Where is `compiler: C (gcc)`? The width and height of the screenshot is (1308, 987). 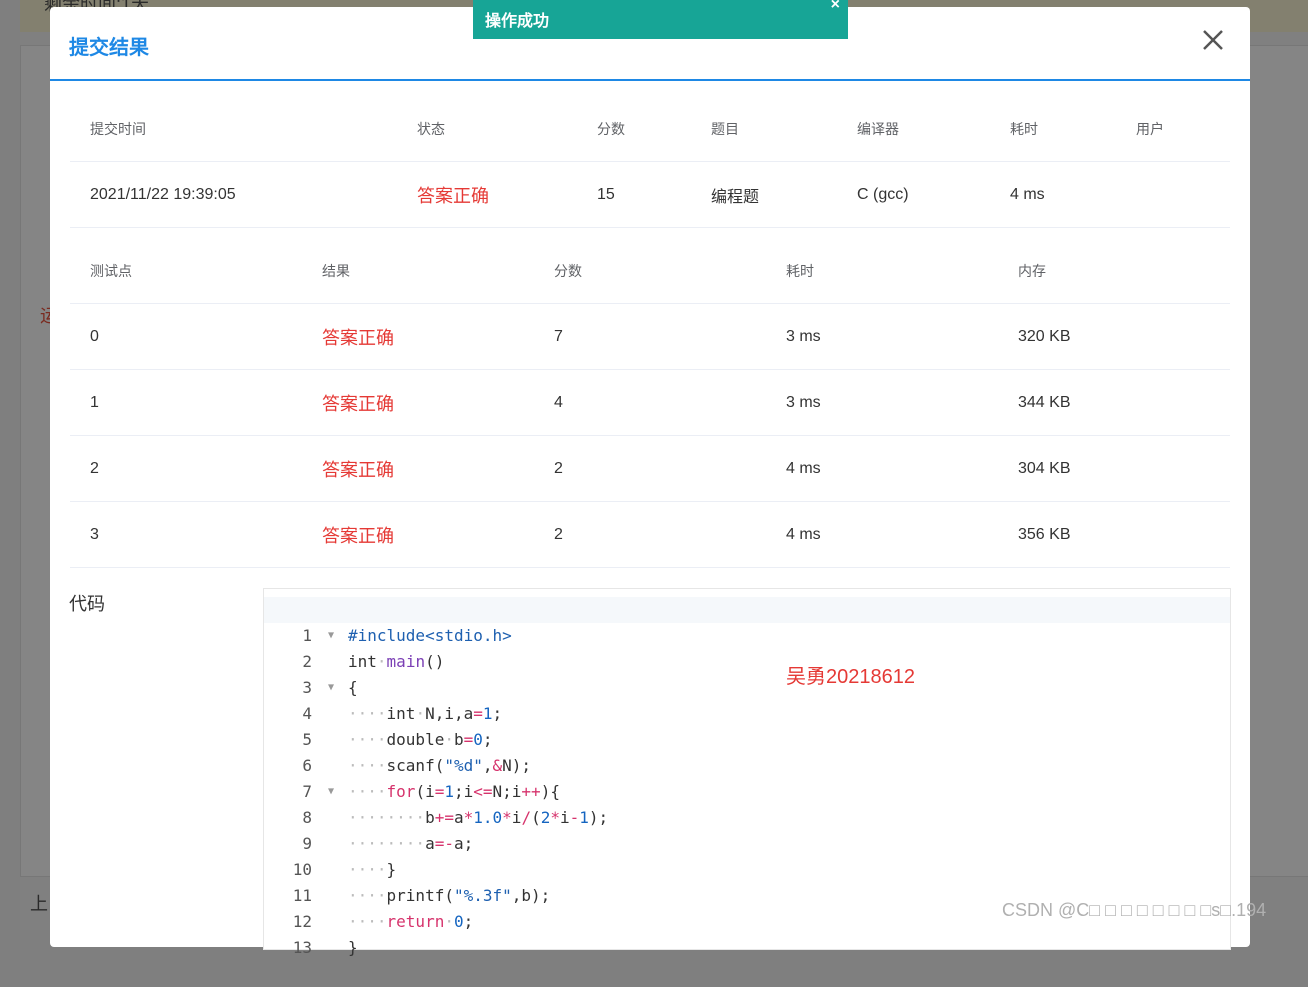
compiler: C (gcc) is located at coordinates (913, 194).